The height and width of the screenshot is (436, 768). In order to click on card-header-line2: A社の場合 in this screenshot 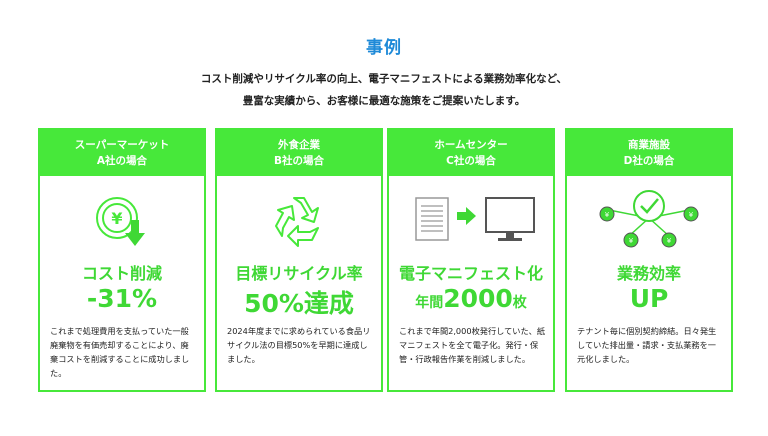, I will do `click(122, 161)`.